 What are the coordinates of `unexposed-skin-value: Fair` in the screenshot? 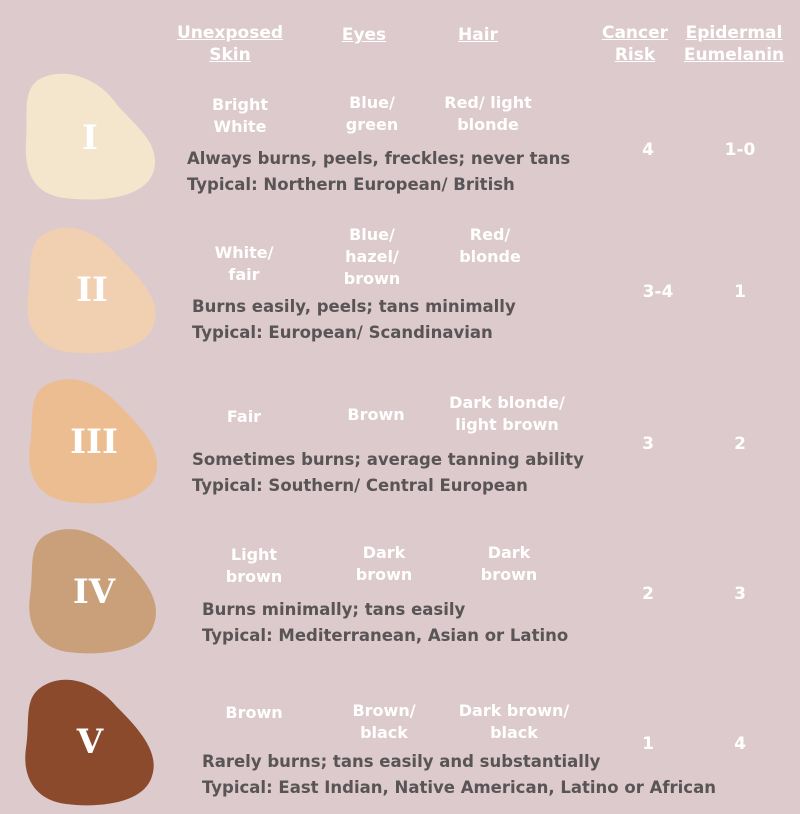 It's located at (244, 416).